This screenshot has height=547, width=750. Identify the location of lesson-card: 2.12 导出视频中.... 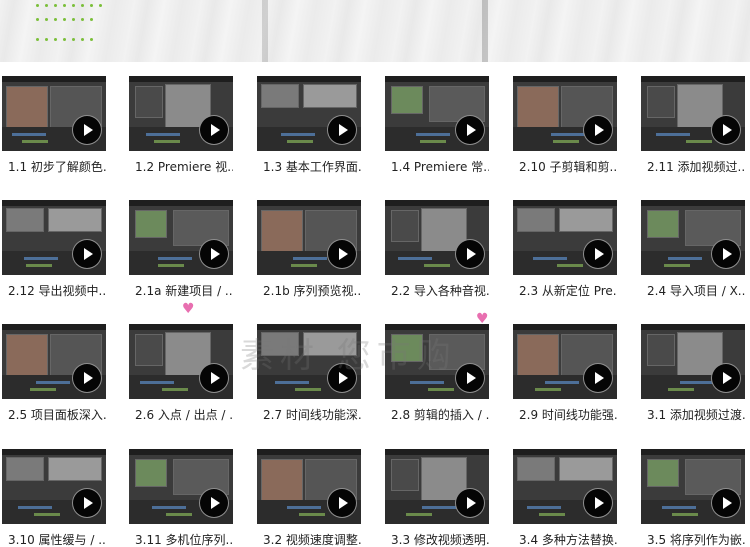
(54, 249).